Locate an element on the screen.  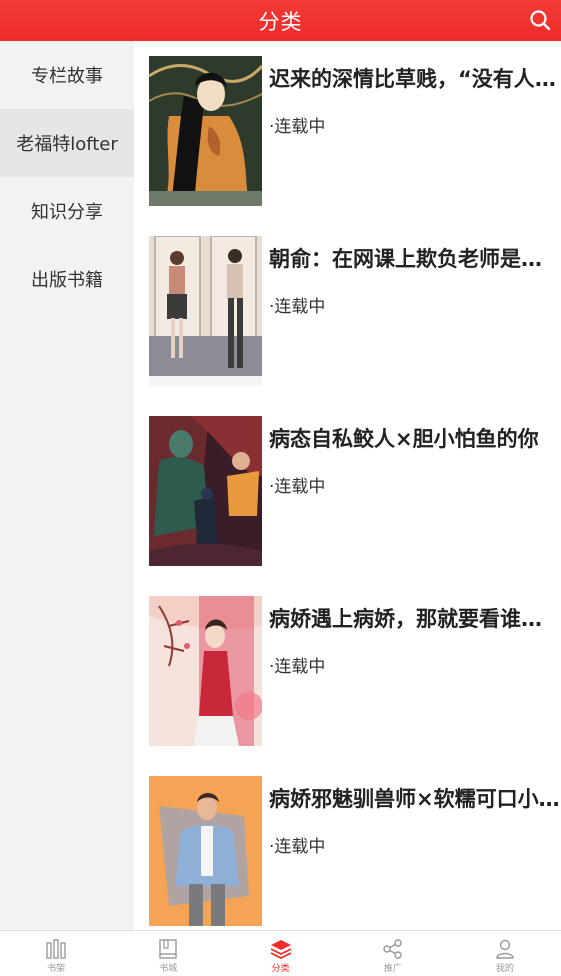
tab-label: 我的 is located at coordinates (504, 969).